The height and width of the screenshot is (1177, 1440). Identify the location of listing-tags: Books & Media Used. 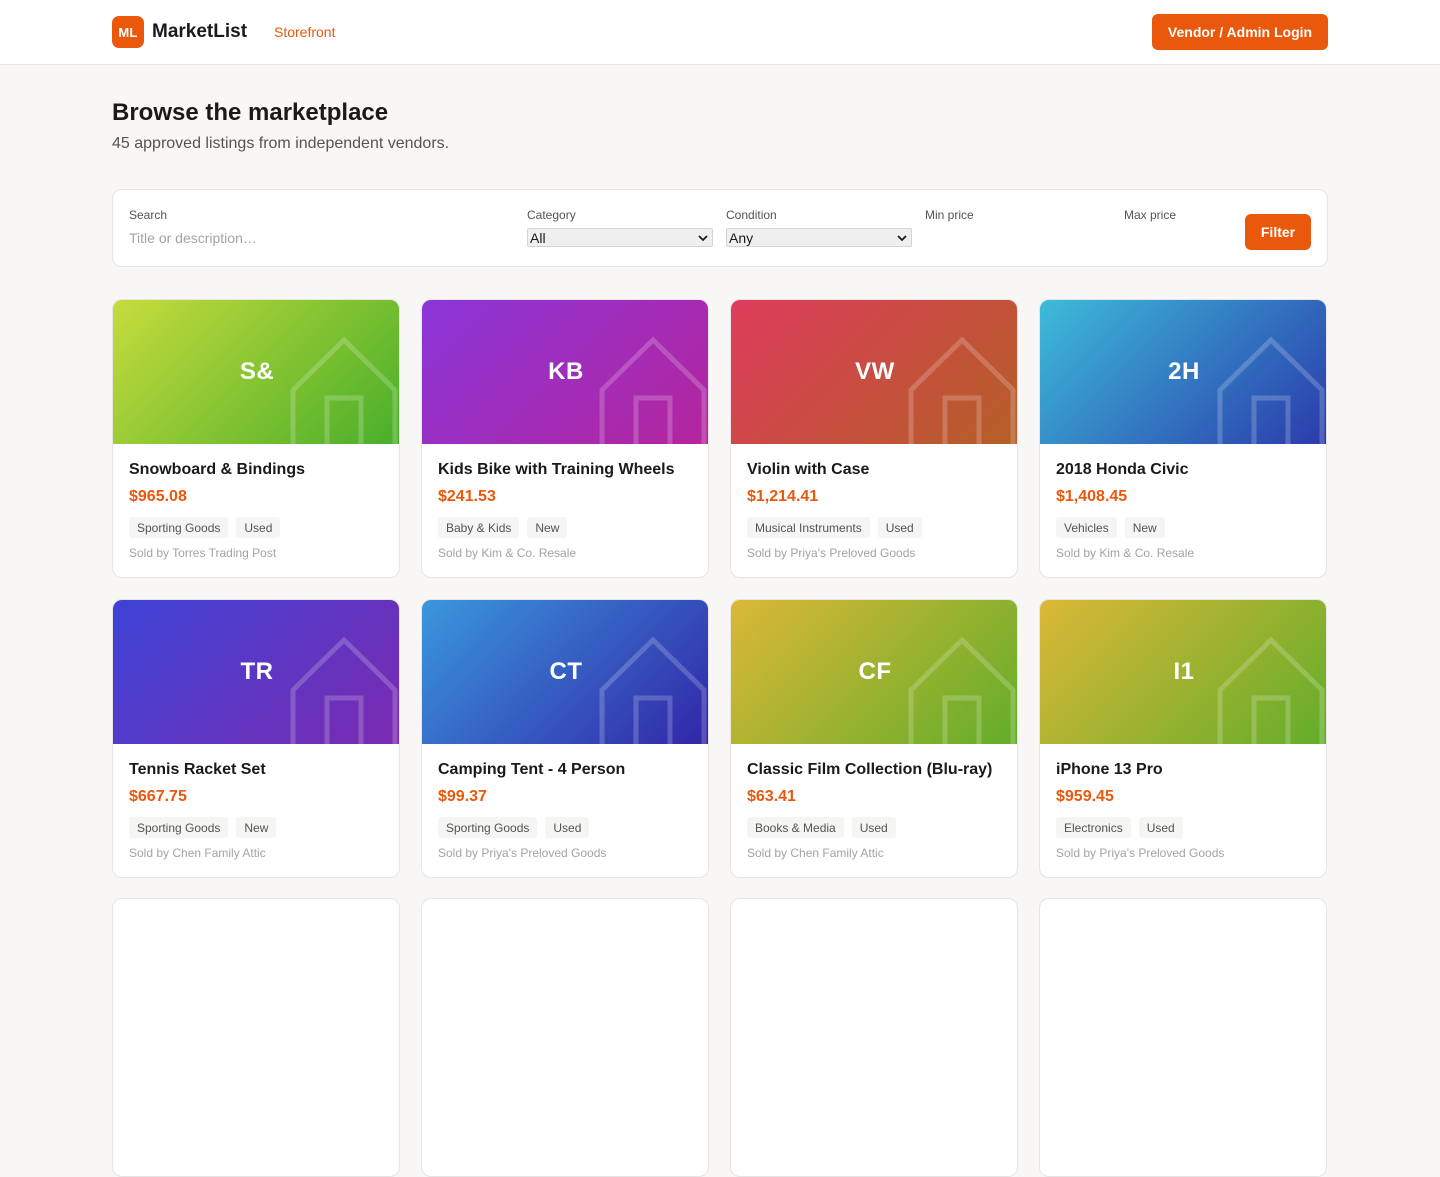
(821, 827).